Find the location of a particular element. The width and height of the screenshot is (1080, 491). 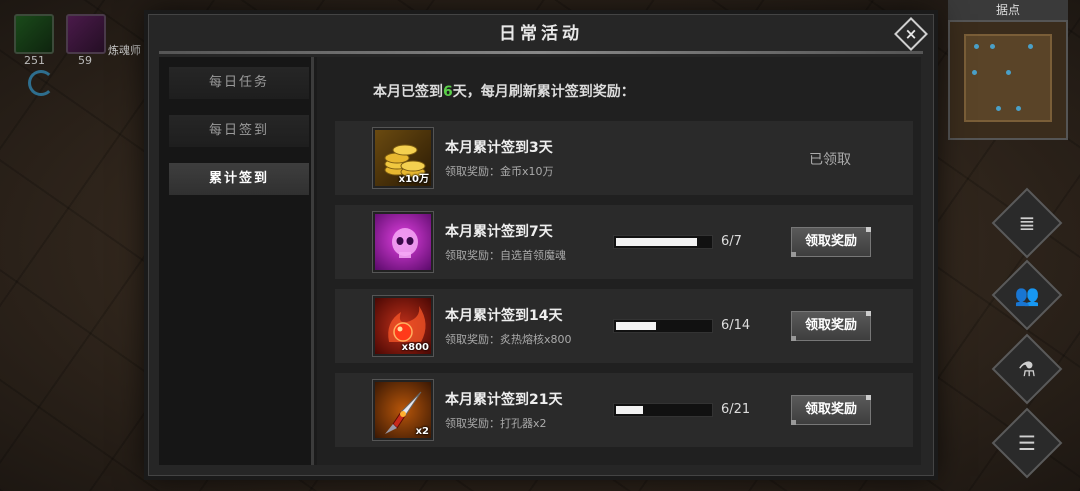

reward-desc: 领取奖励：炙热熔核x800 is located at coordinates (508, 339).